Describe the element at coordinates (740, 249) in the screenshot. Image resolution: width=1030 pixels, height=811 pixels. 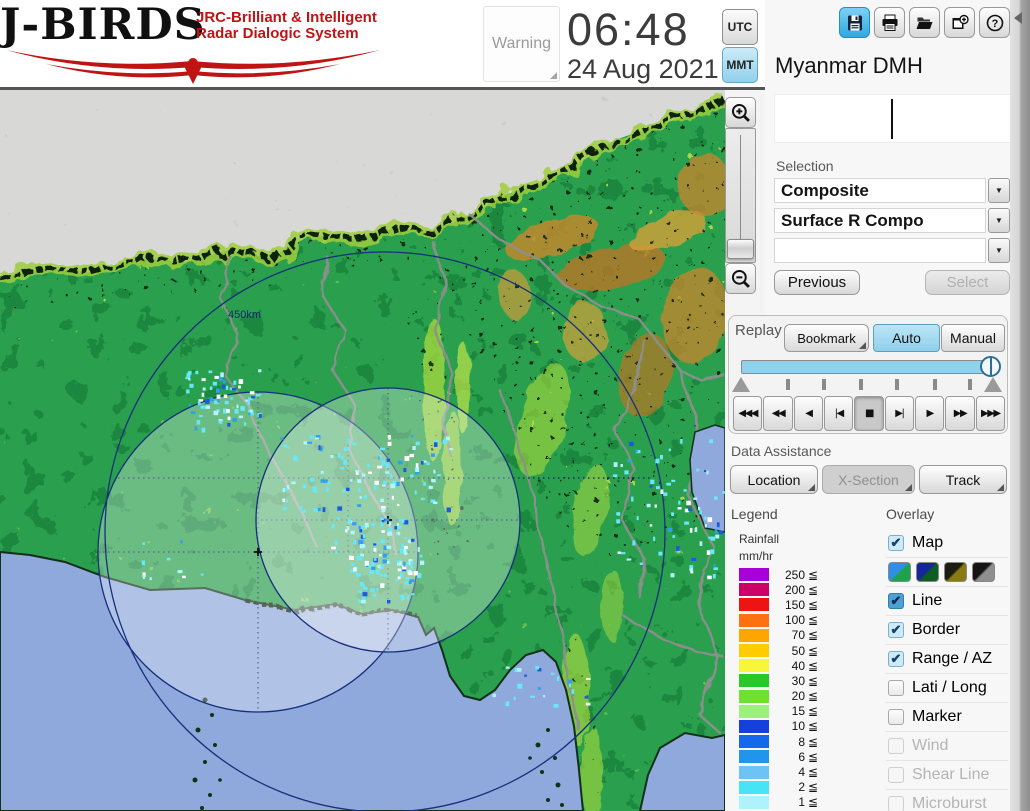
I see `zoom-slider-handle` at that location.